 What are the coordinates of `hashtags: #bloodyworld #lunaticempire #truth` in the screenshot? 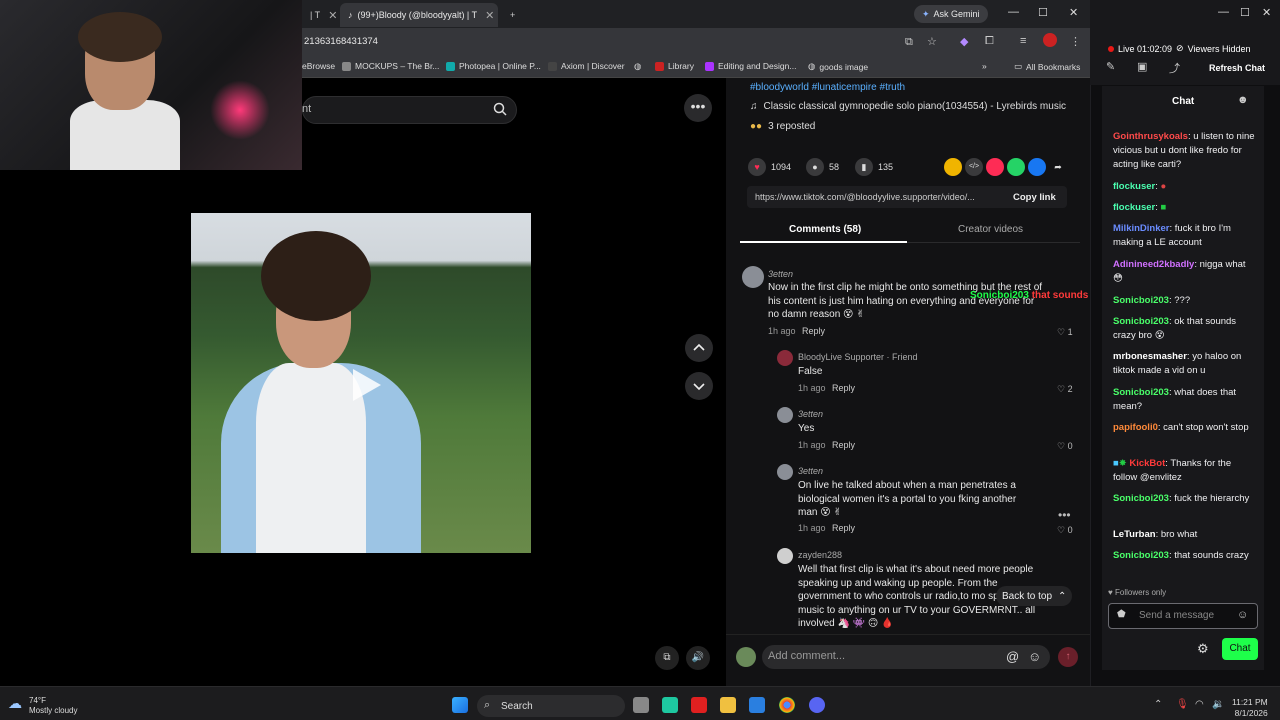 It's located at (827, 87).